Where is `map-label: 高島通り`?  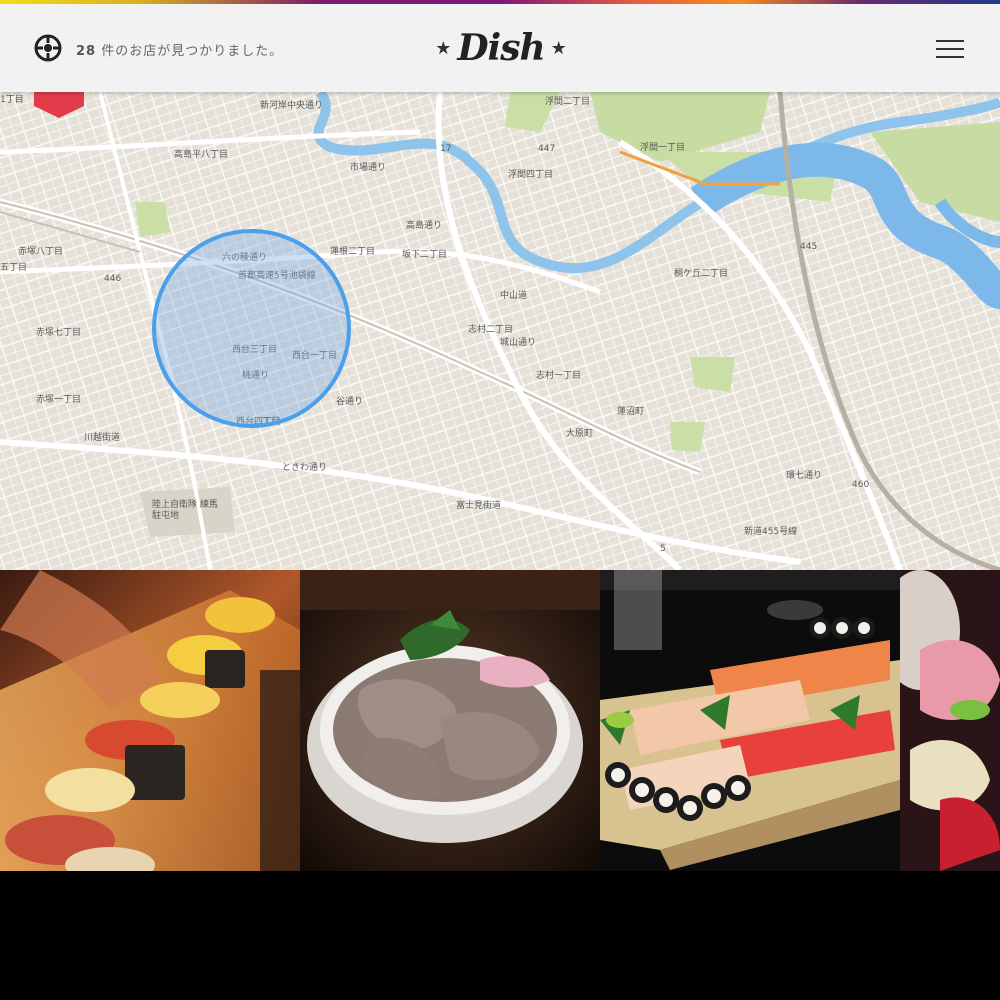
map-label: 高島通り is located at coordinates (424, 226).